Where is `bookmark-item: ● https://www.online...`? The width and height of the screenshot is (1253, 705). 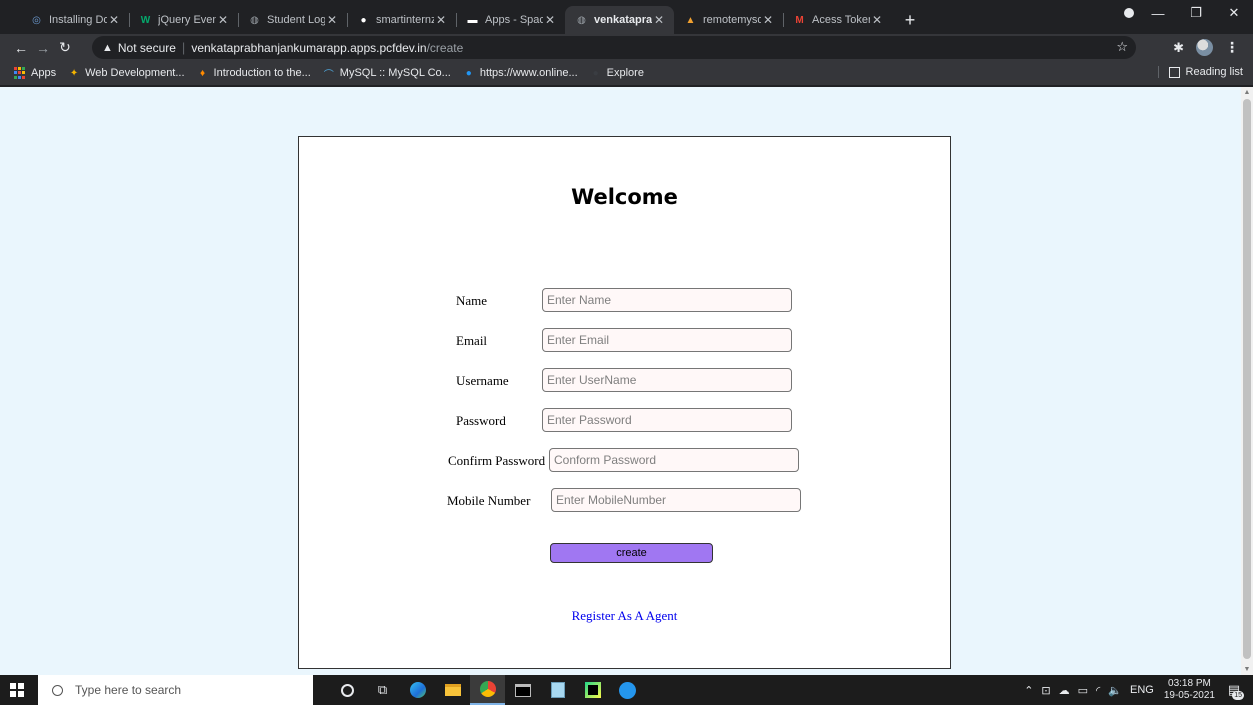 bookmark-item: ● https://www.online... is located at coordinates (520, 73).